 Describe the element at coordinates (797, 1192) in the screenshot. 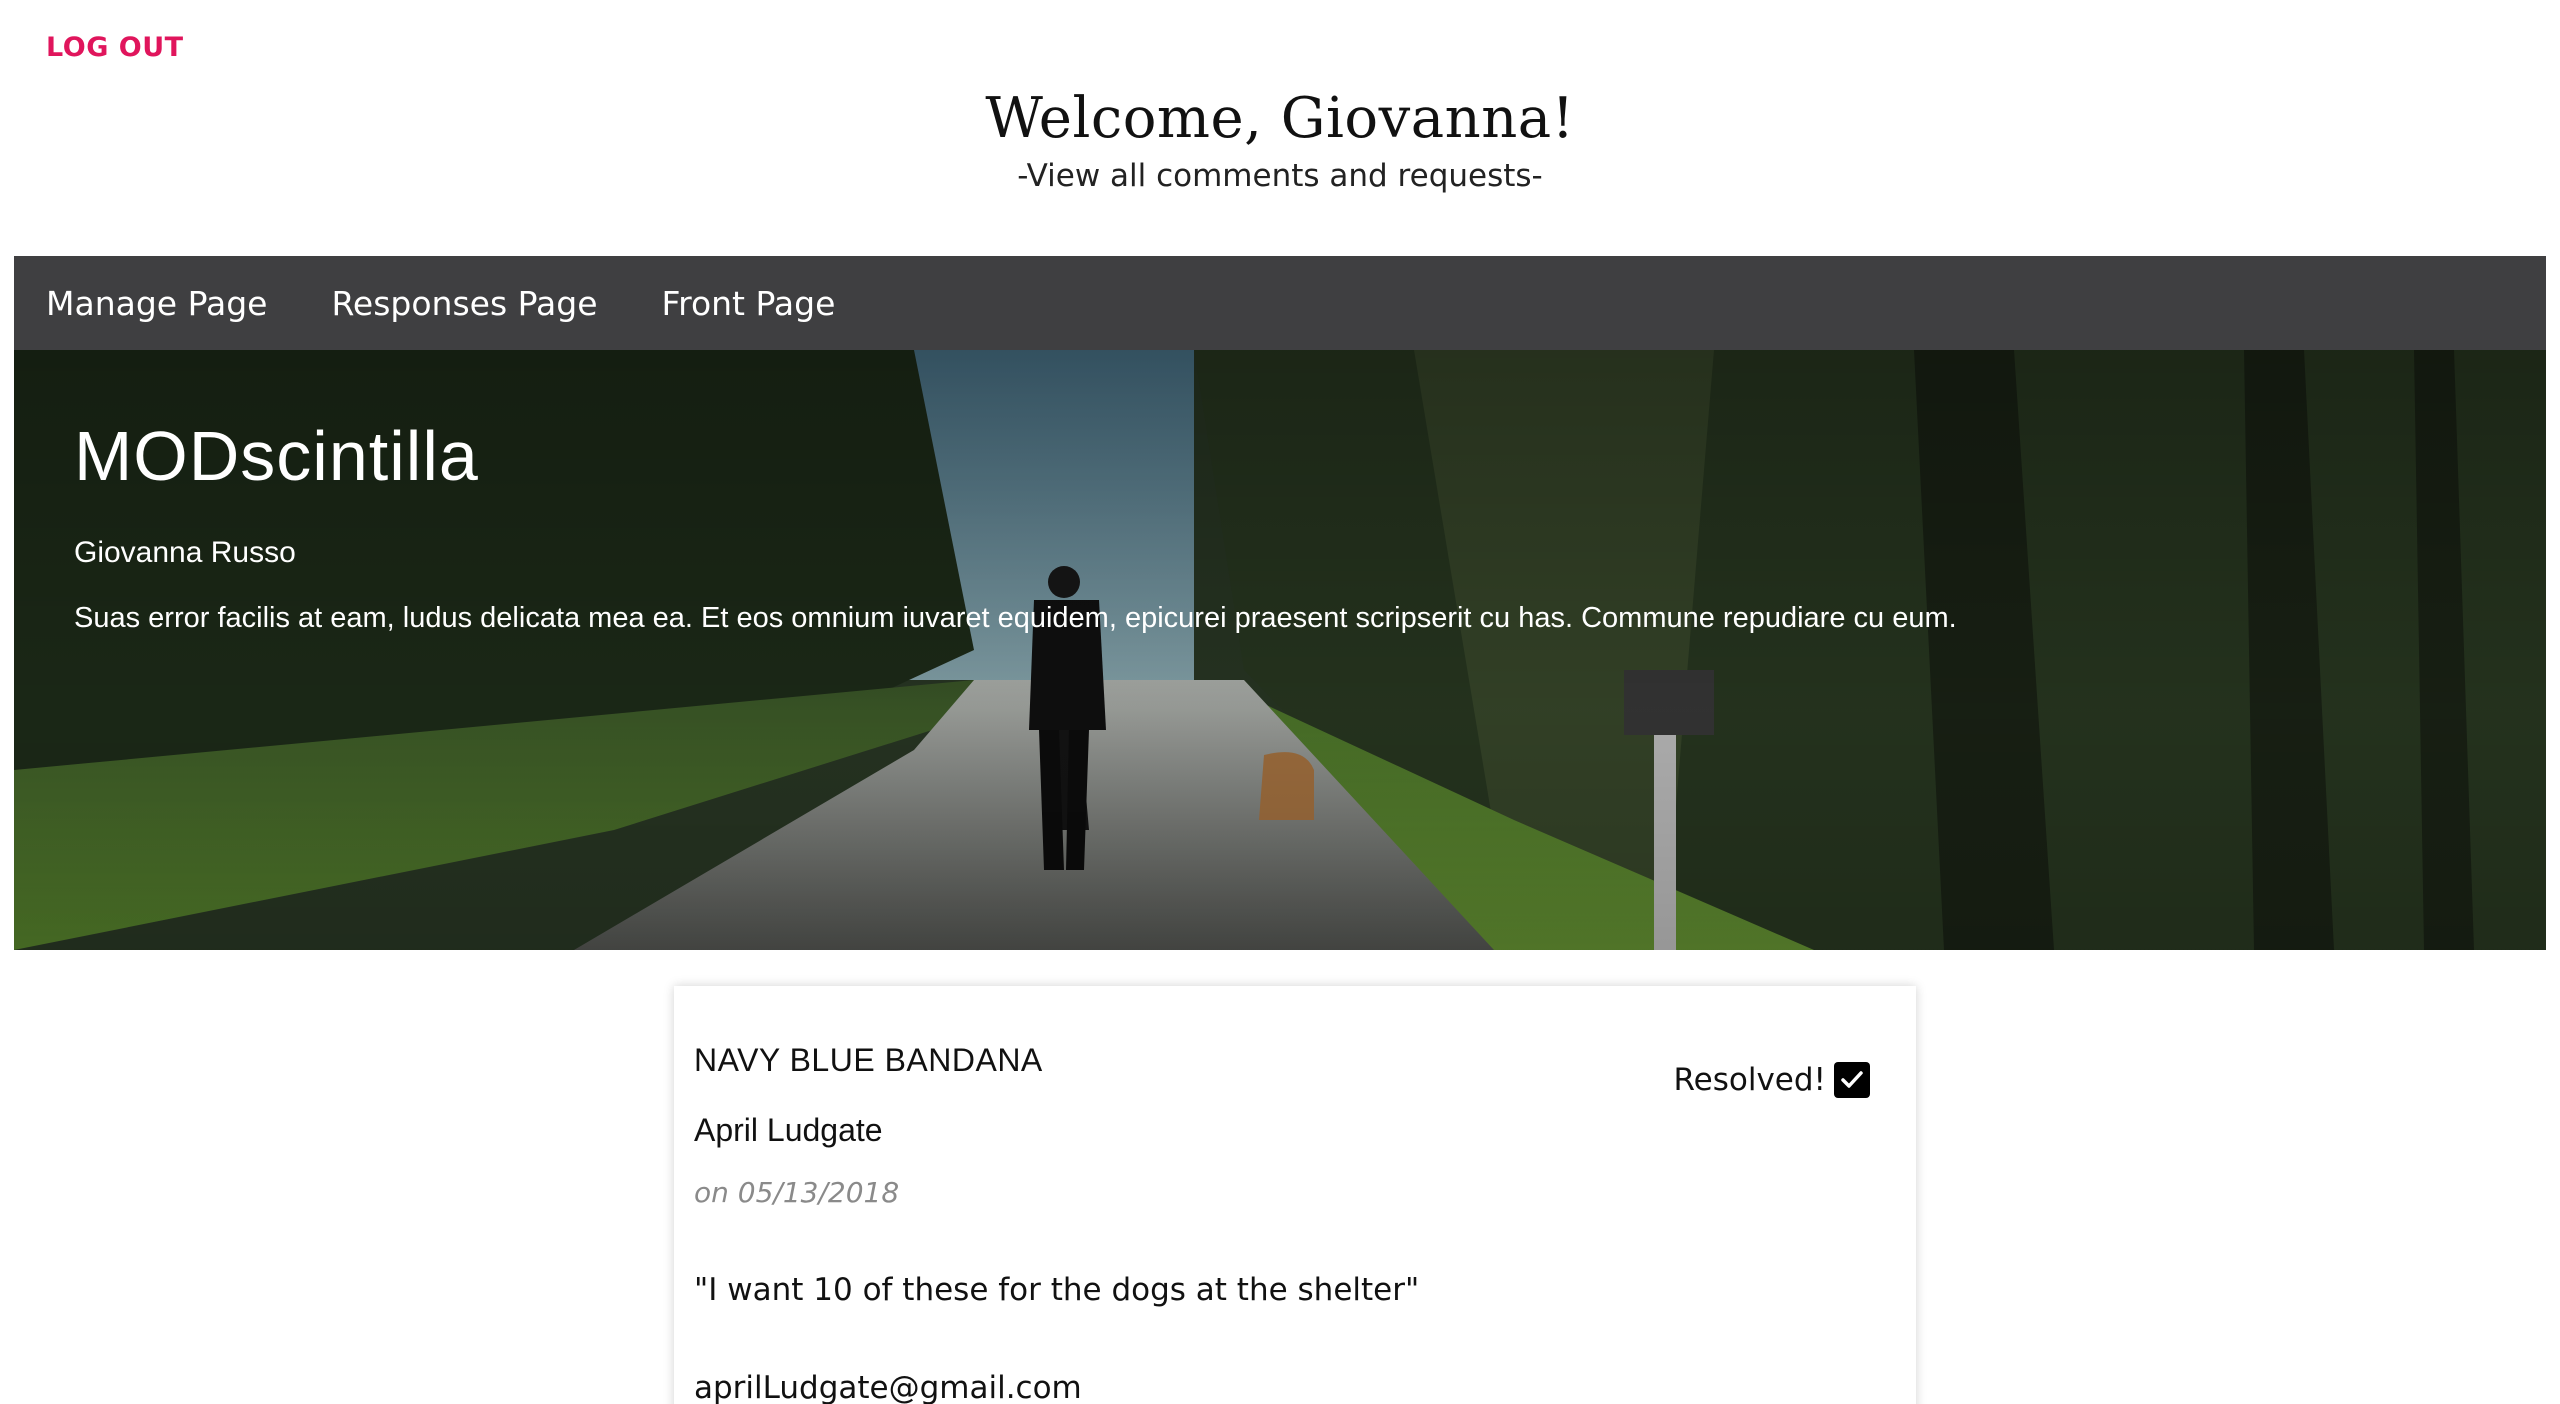

I see `comment-date: on 05/13/2018` at that location.